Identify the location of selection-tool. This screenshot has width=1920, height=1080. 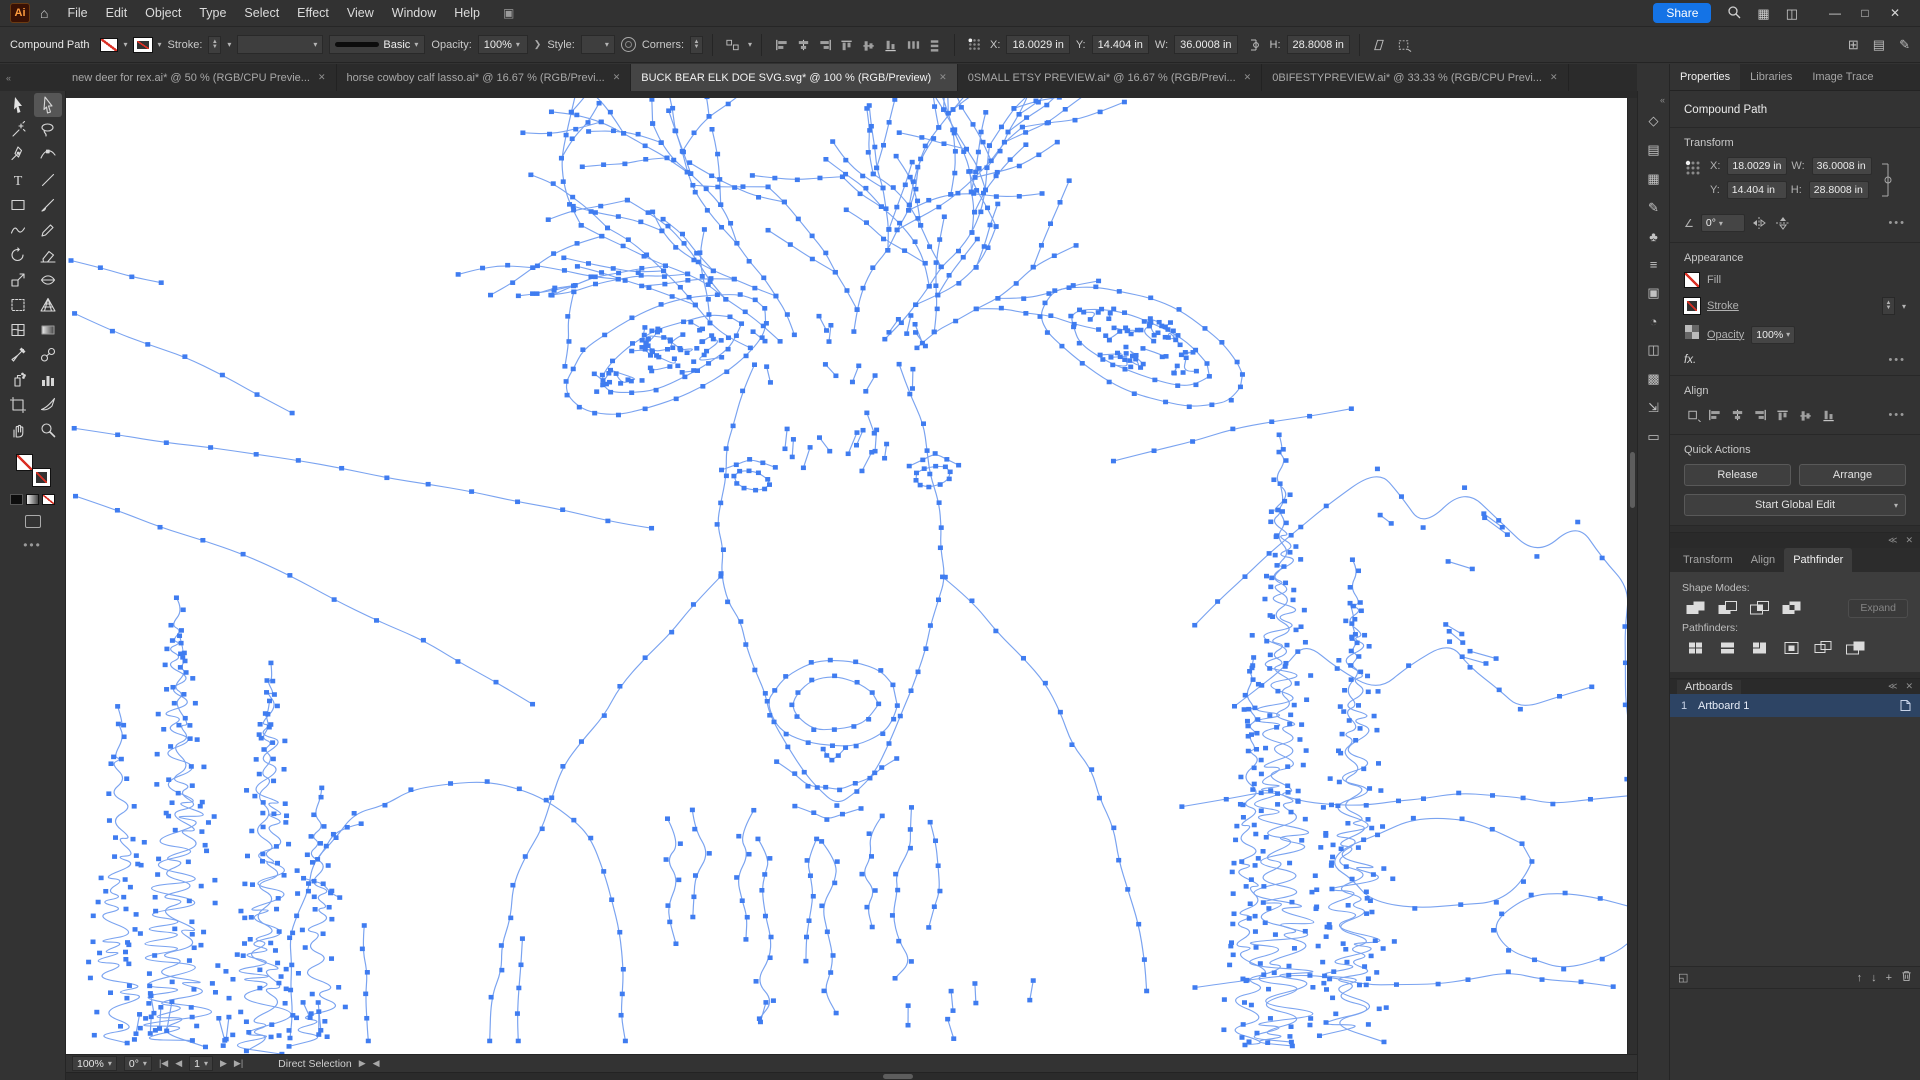
(18, 105).